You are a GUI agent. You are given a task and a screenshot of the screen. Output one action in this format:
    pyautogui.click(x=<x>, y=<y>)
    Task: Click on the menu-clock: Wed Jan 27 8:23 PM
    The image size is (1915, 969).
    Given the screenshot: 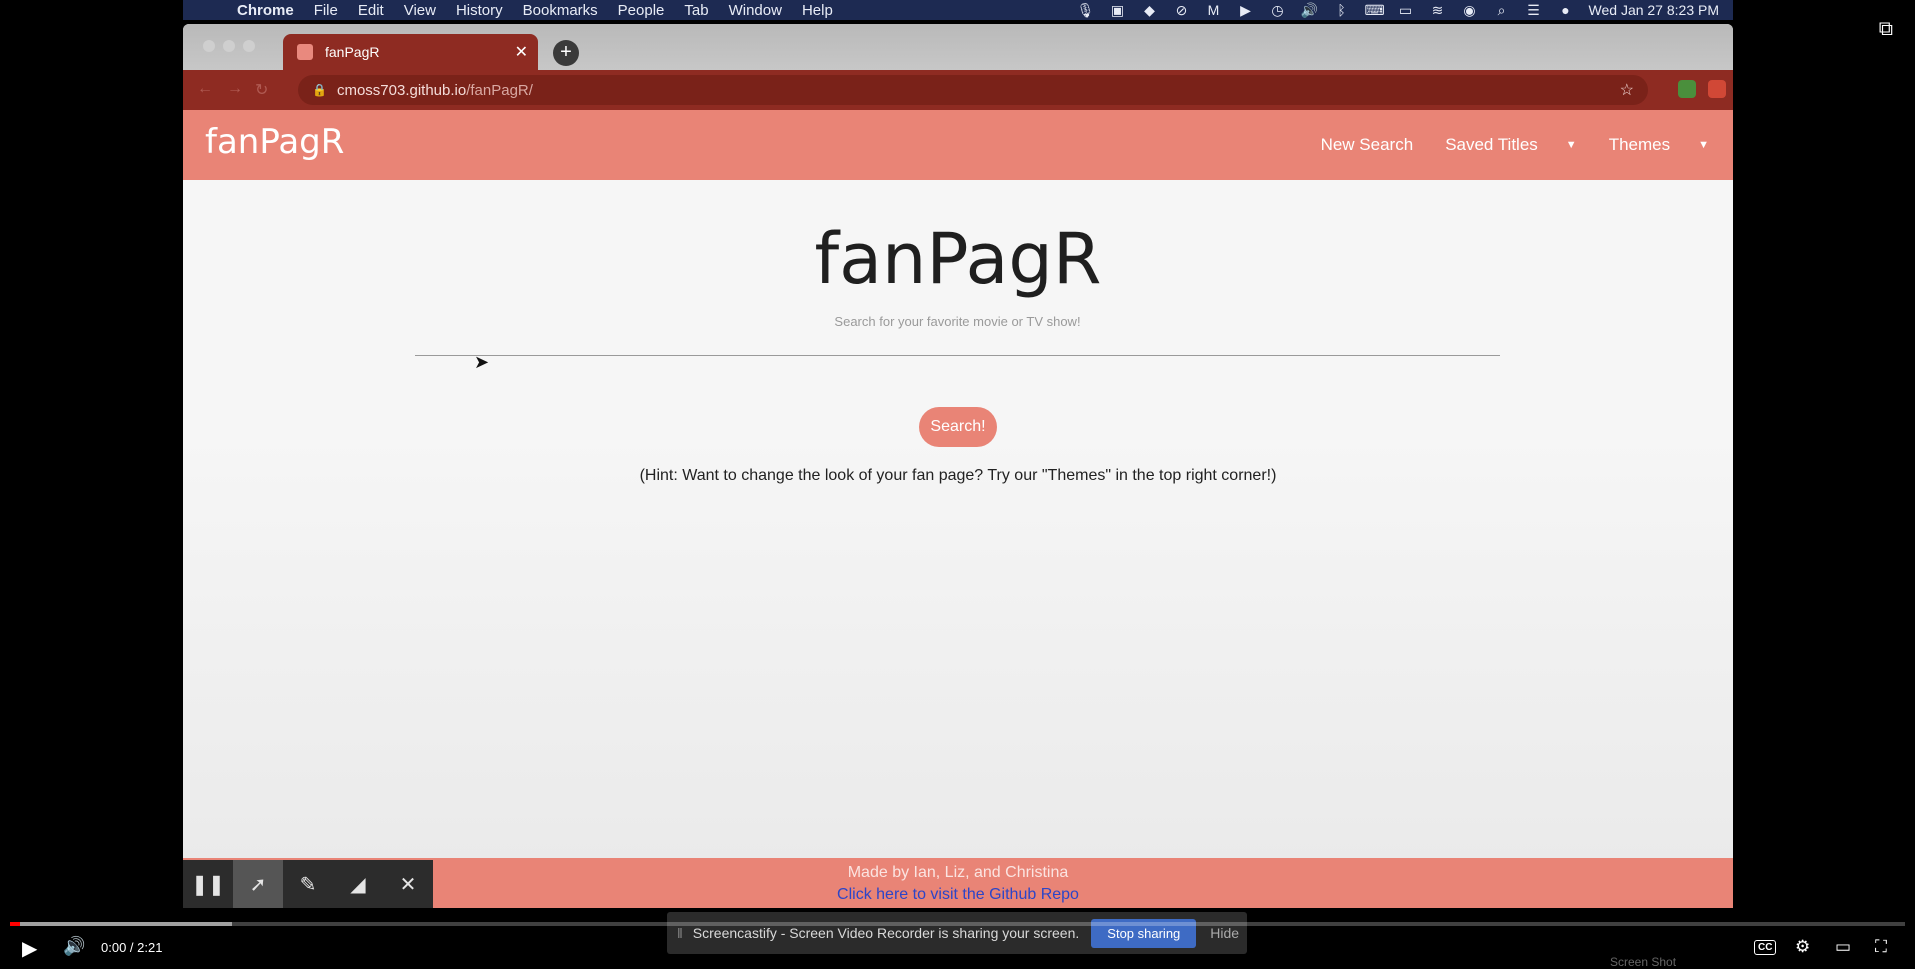 What is the action you would take?
    pyautogui.click(x=1654, y=10)
    